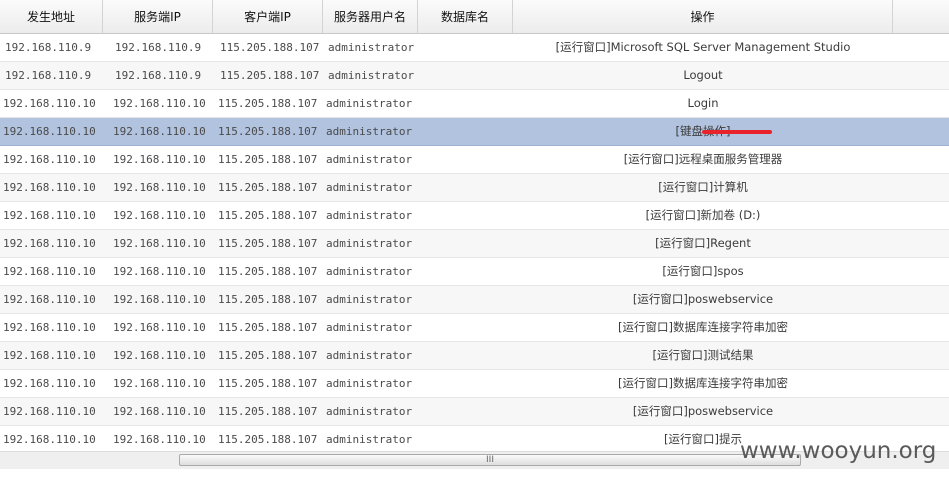 This screenshot has height=481, width=949. Describe the element at coordinates (465, 16) in the screenshot. I see `column-header-database-name: 数据库名` at that location.